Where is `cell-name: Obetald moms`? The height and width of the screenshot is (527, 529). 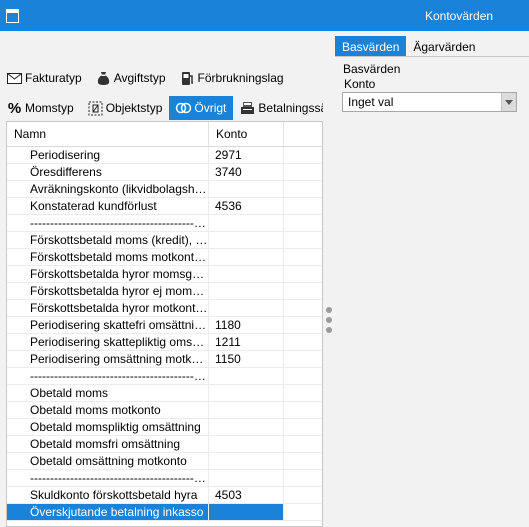 cell-name: Obetald moms is located at coordinates (108, 393).